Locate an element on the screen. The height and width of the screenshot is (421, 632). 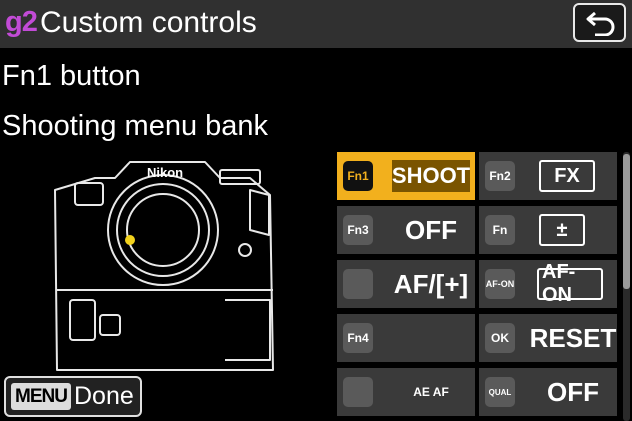
menu-code: g2 is located at coordinates (21, 22).